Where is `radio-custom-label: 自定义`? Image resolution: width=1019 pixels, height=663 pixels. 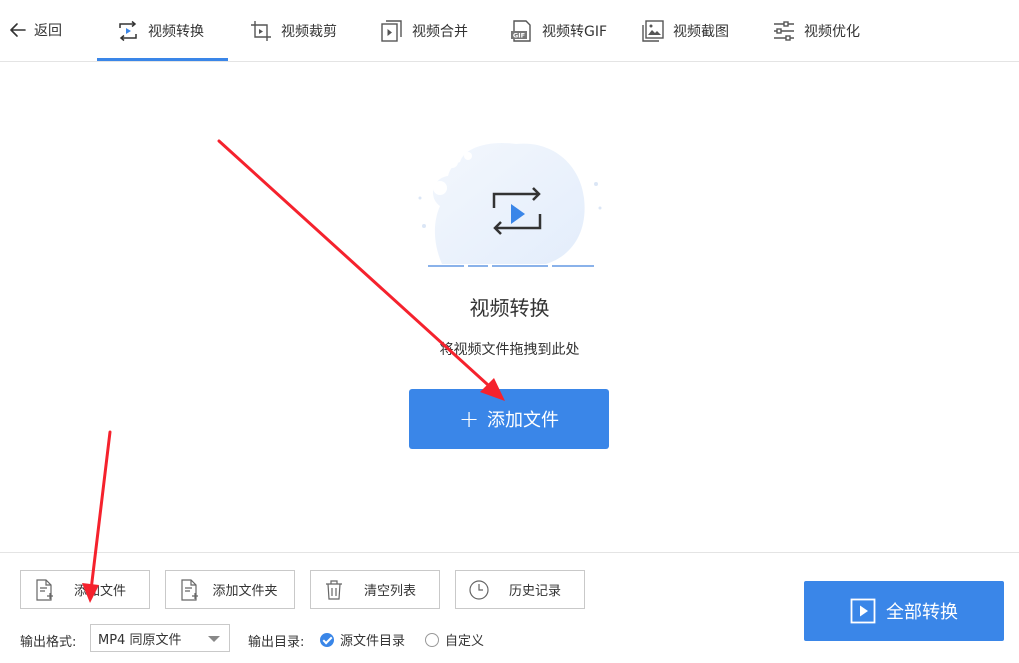 radio-custom-label: 自定义 is located at coordinates (465, 641).